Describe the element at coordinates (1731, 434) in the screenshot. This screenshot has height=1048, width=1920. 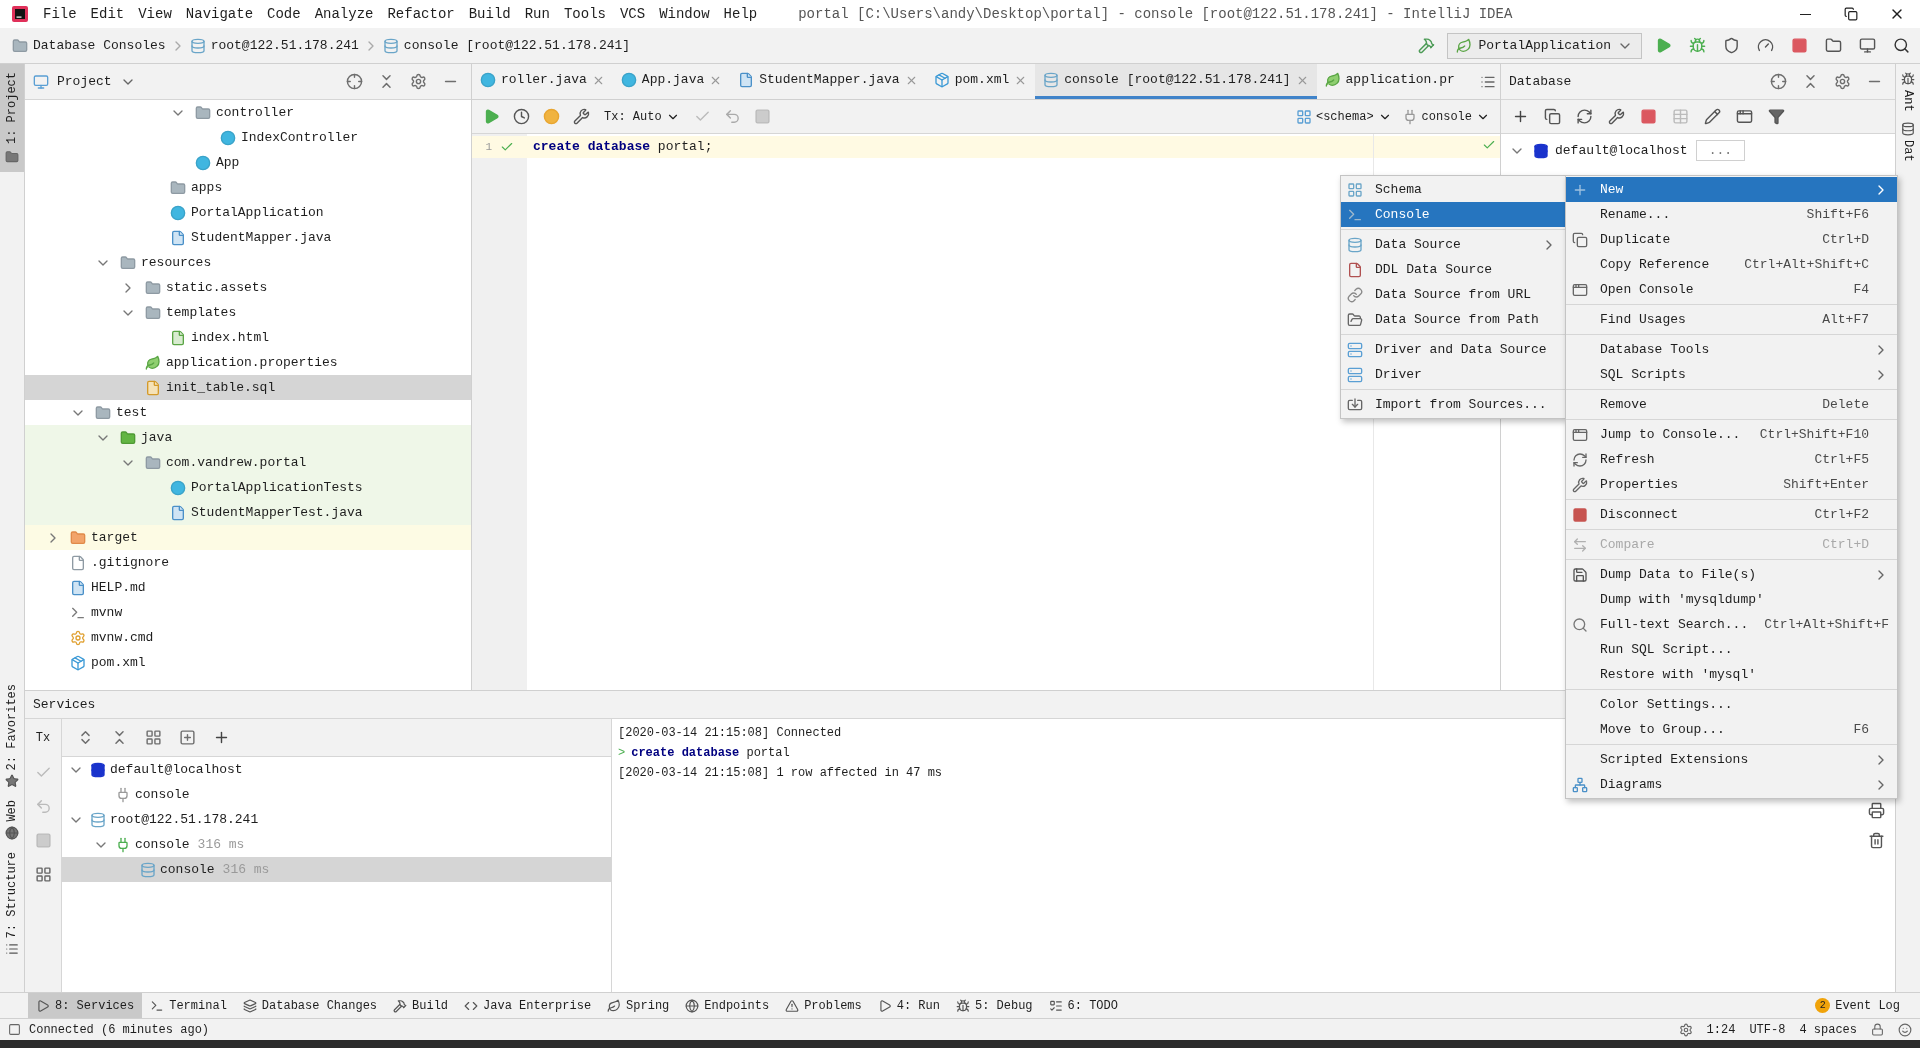
I see `menu-item: Jump to Console... Ctrl+Shift+F10` at that location.